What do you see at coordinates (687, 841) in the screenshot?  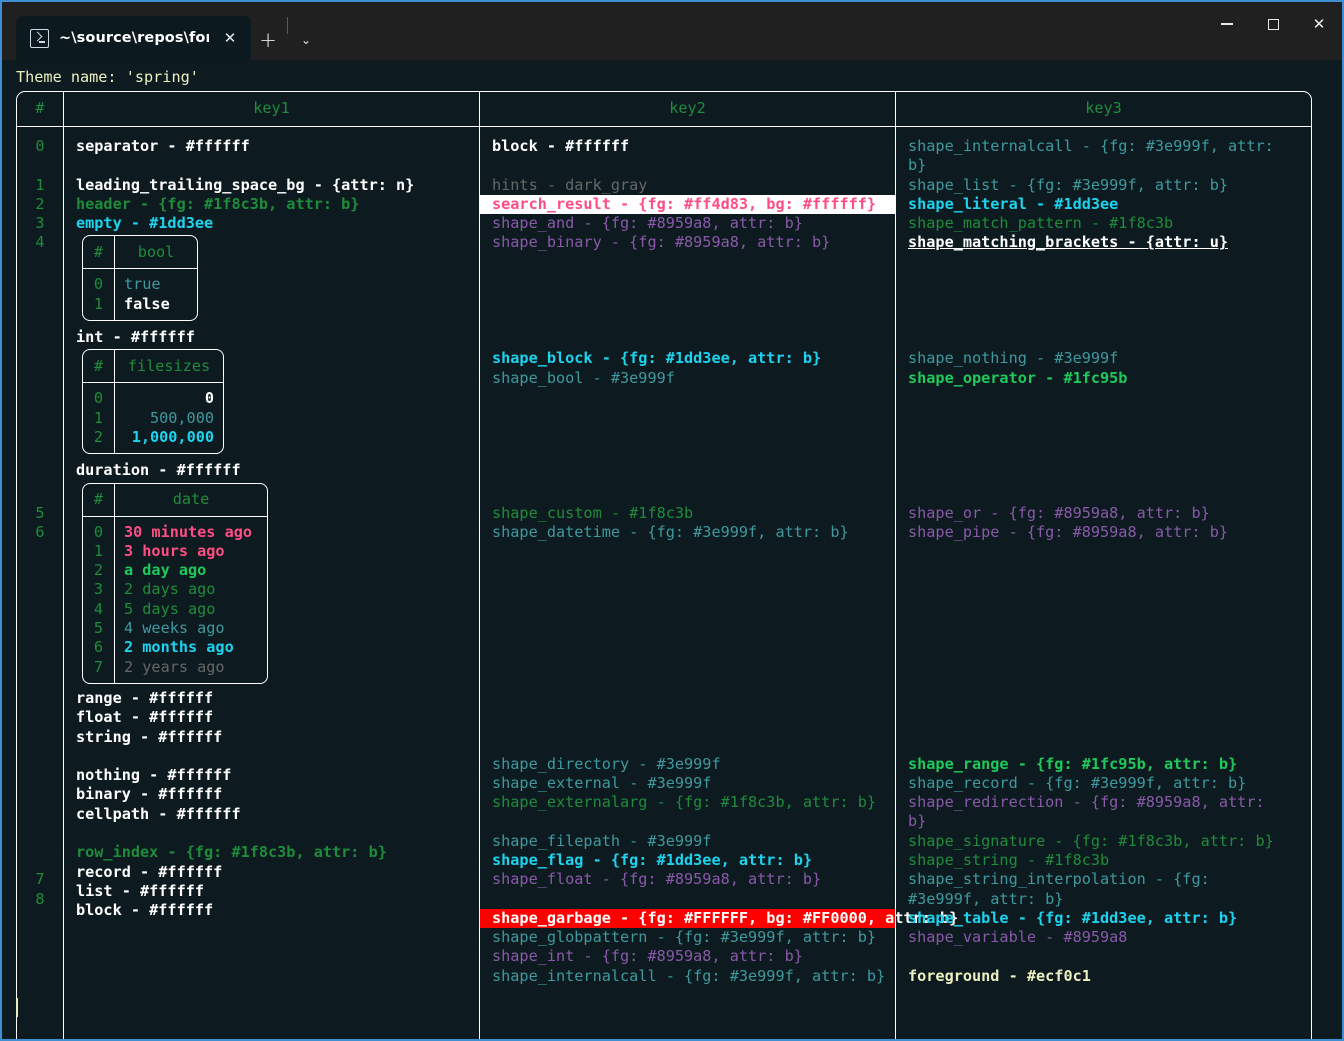 I see `key2-line: shape_filepath - #3e999f` at bounding box center [687, 841].